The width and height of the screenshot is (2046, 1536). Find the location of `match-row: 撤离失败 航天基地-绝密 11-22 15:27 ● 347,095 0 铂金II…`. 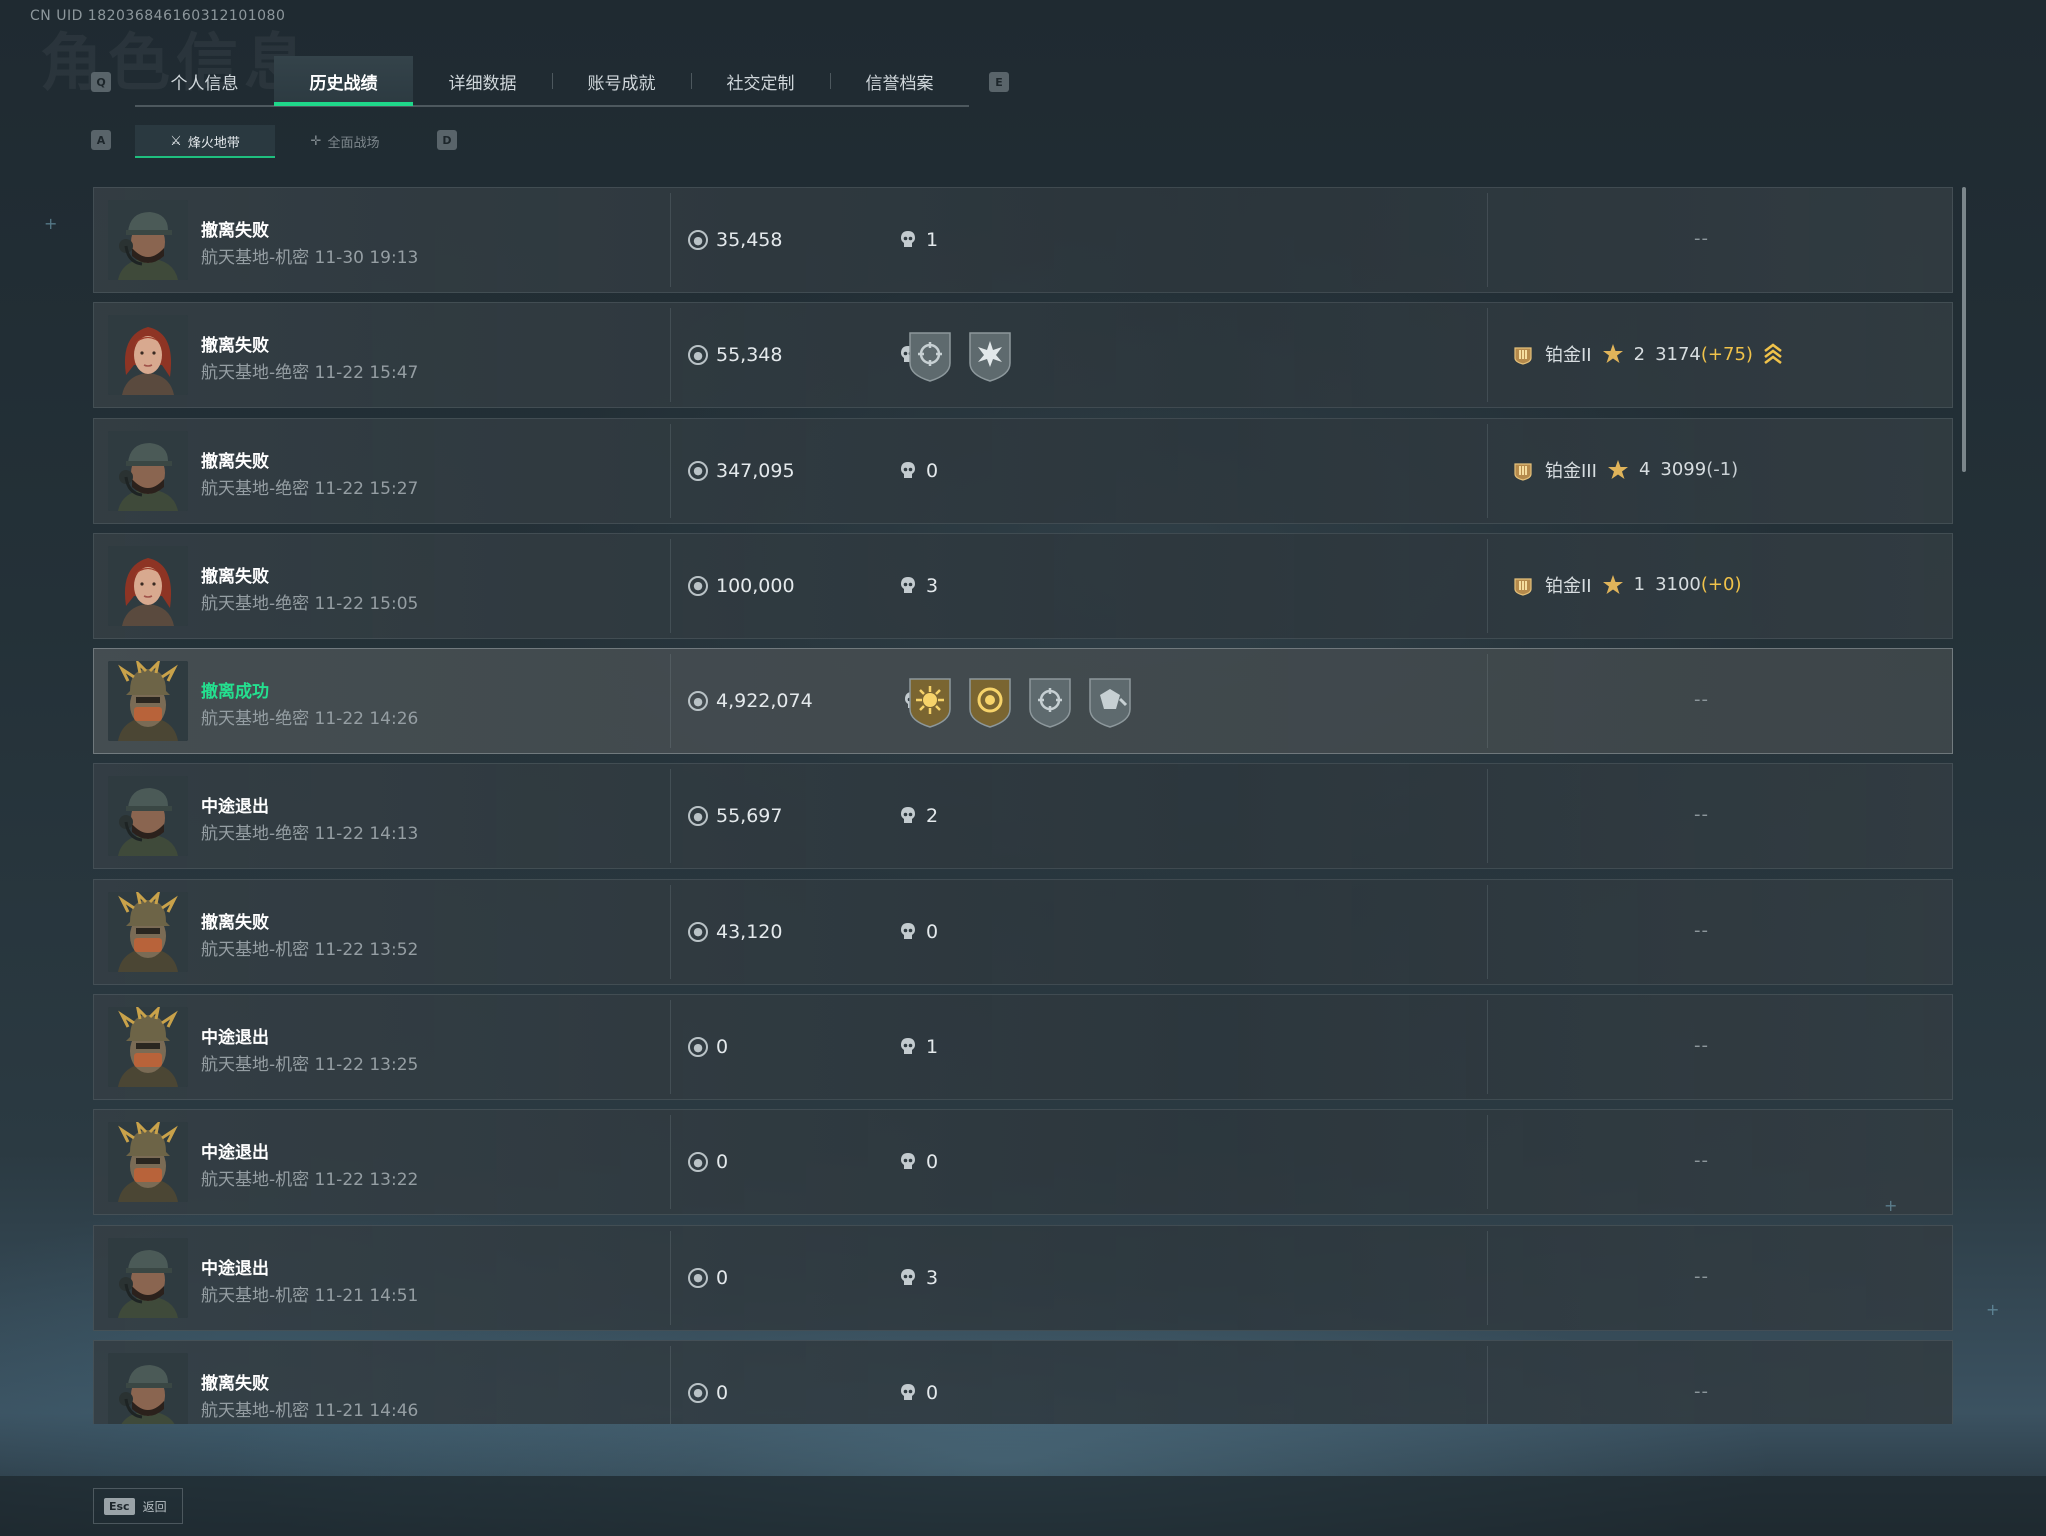

match-row: 撤离失败 航天基地-绝密 11-22 15:27 ● 347,095 0 铂金II… is located at coordinates (1023, 470).